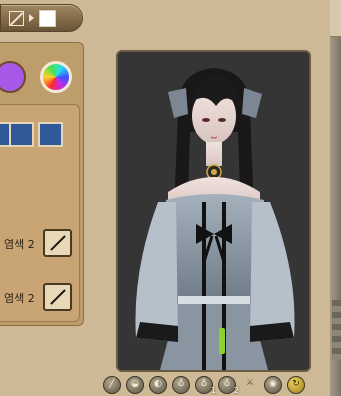 The height and width of the screenshot is (396, 341). I want to click on hat-glyph: ◒, so click(135, 384).